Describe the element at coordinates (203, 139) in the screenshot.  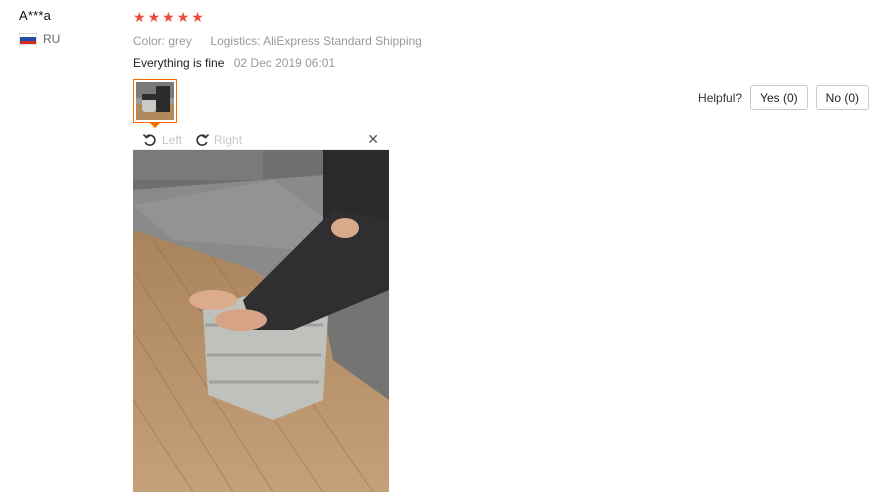
I see `rotate-right-icon` at that location.